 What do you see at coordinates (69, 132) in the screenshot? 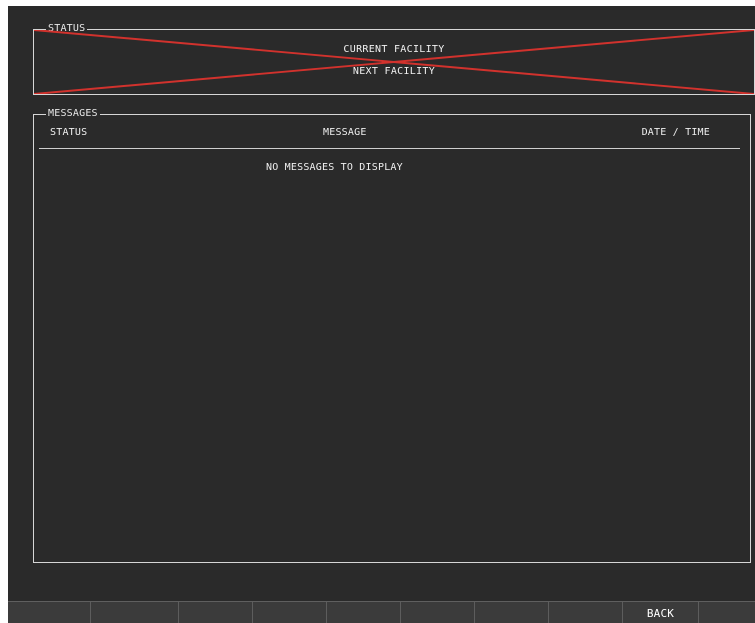
I see `status-column-header: STATUS` at bounding box center [69, 132].